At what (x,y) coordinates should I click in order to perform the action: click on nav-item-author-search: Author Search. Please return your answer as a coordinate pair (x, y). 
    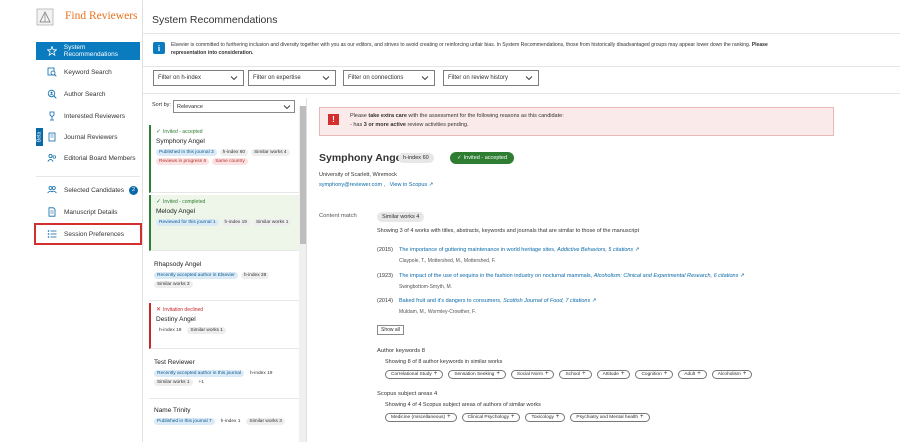
    Looking at the image, I should click on (88, 94).